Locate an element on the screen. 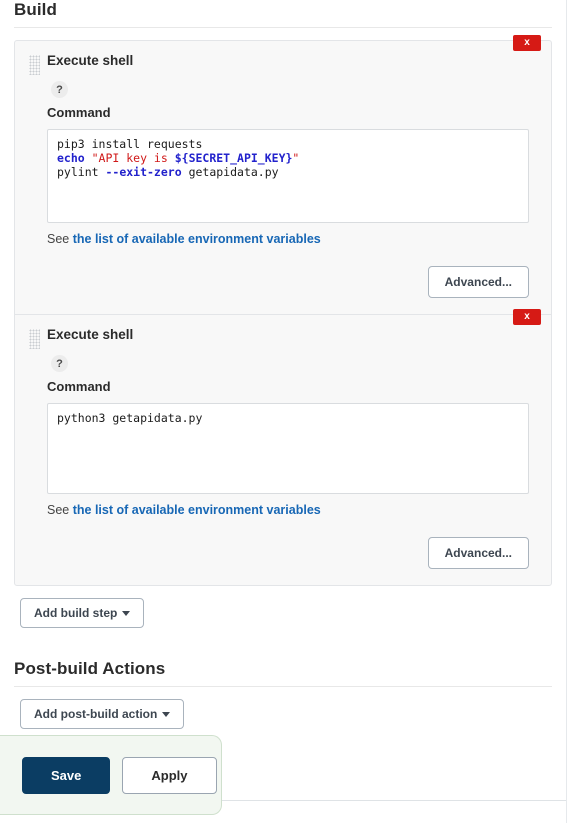 The height and width of the screenshot is (823, 588). form-action-bar: Save Apply is located at coordinates (111, 775).